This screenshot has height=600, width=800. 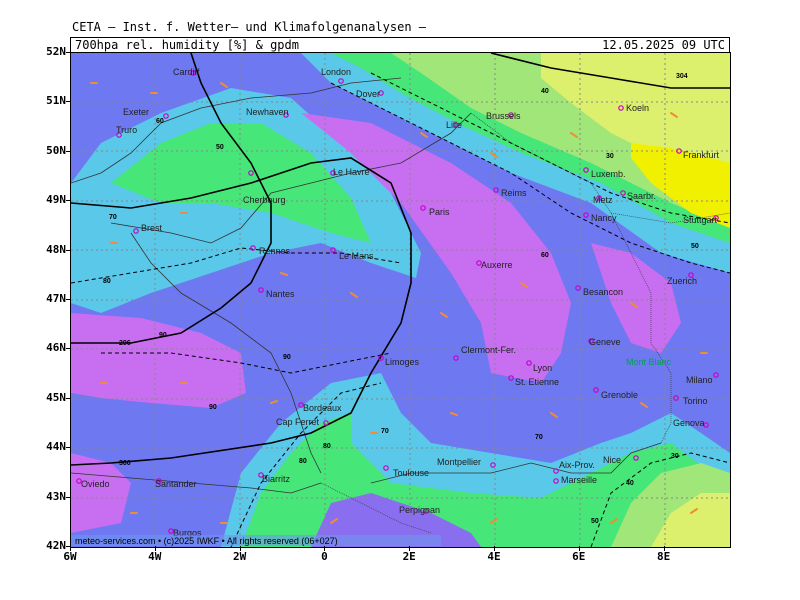 What do you see at coordinates (125, 343) in the screenshot?
I see `geopotential-contour-label: 296` at bounding box center [125, 343].